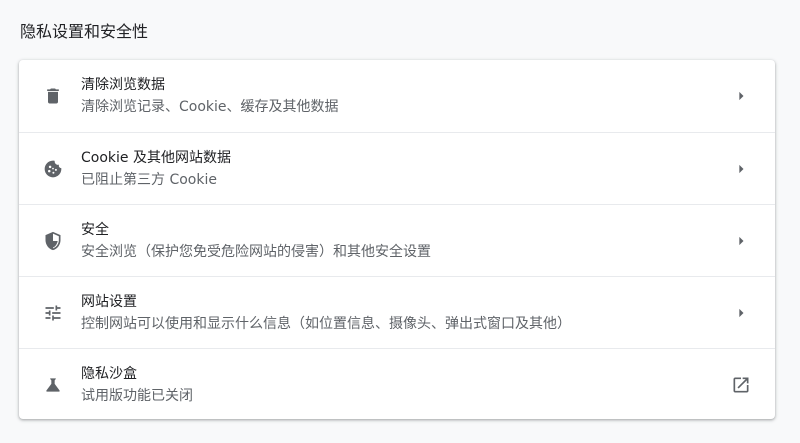 The height and width of the screenshot is (443, 800). Describe the element at coordinates (741, 385) in the screenshot. I see `open-in-new-icon` at that location.